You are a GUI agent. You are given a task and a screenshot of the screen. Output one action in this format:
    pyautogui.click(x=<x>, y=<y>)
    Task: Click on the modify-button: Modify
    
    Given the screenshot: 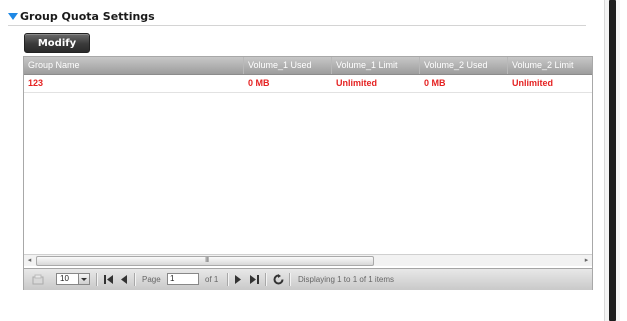 What is the action you would take?
    pyautogui.click(x=57, y=43)
    